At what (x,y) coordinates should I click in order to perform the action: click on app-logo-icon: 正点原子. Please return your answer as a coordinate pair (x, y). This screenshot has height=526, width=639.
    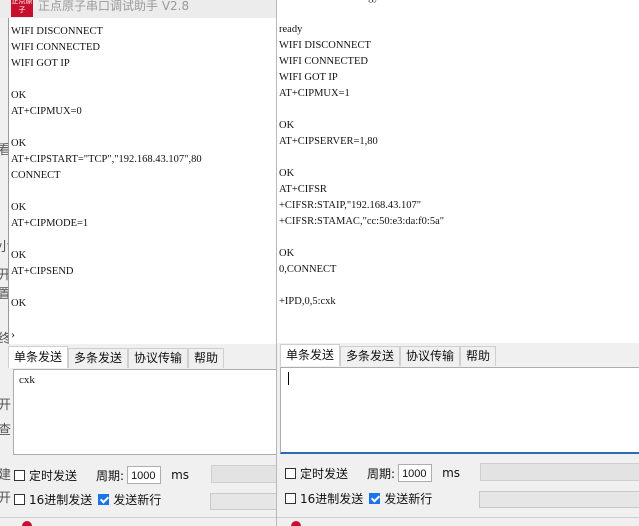
    Looking at the image, I should click on (22, 8).